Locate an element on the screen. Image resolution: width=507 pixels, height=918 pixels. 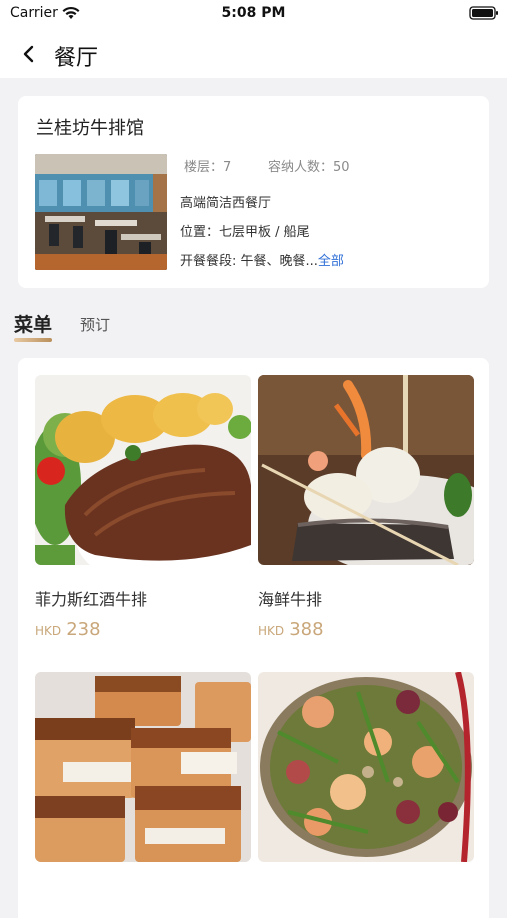
restaurant-photo is located at coordinates (101, 212).